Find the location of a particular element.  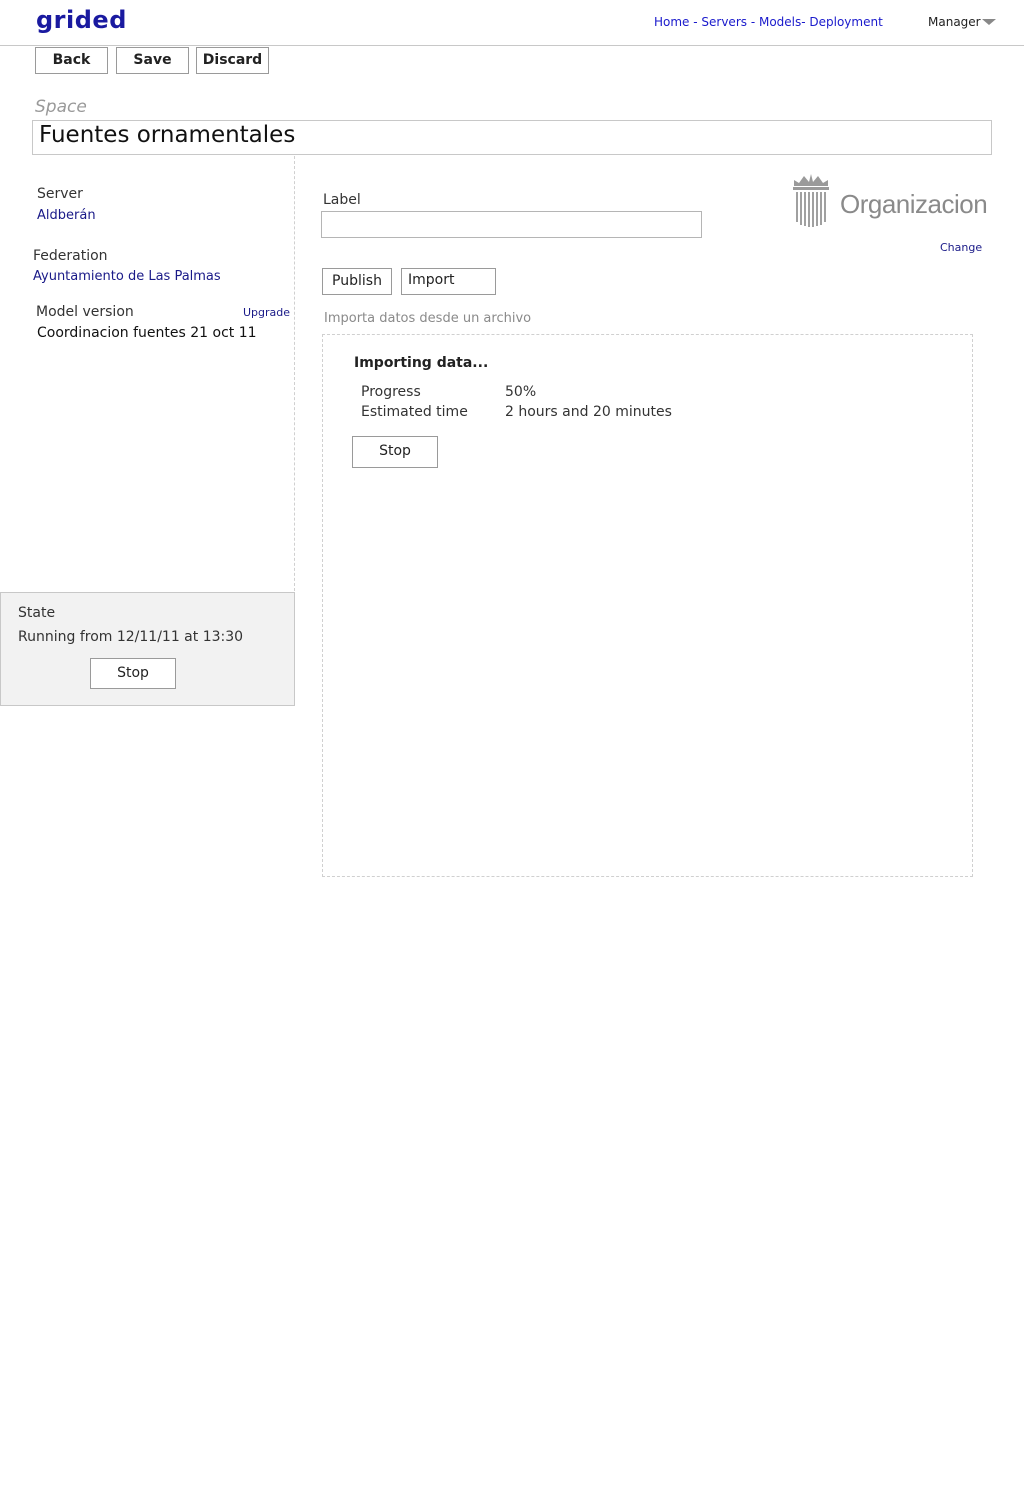

change-logo-link: Change is located at coordinates (961, 247).